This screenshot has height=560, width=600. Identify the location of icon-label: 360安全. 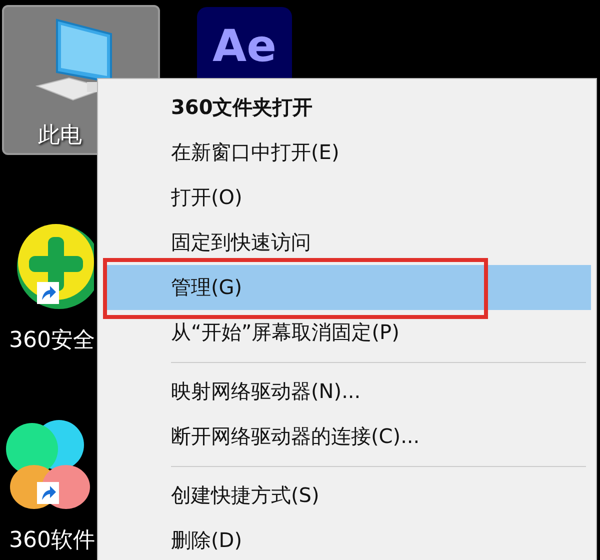
(52, 341).